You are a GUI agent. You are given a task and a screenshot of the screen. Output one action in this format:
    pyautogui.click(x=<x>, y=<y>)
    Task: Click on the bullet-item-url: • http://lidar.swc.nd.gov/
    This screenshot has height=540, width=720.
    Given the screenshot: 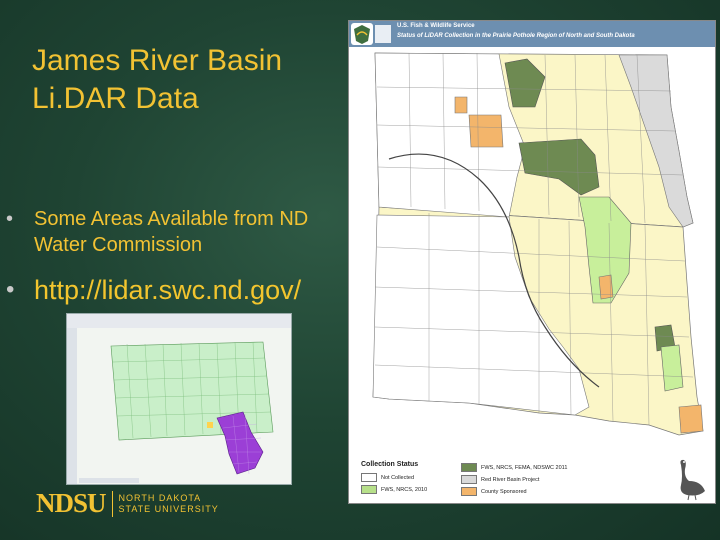 What is the action you would take?
    pyautogui.click(x=186, y=290)
    